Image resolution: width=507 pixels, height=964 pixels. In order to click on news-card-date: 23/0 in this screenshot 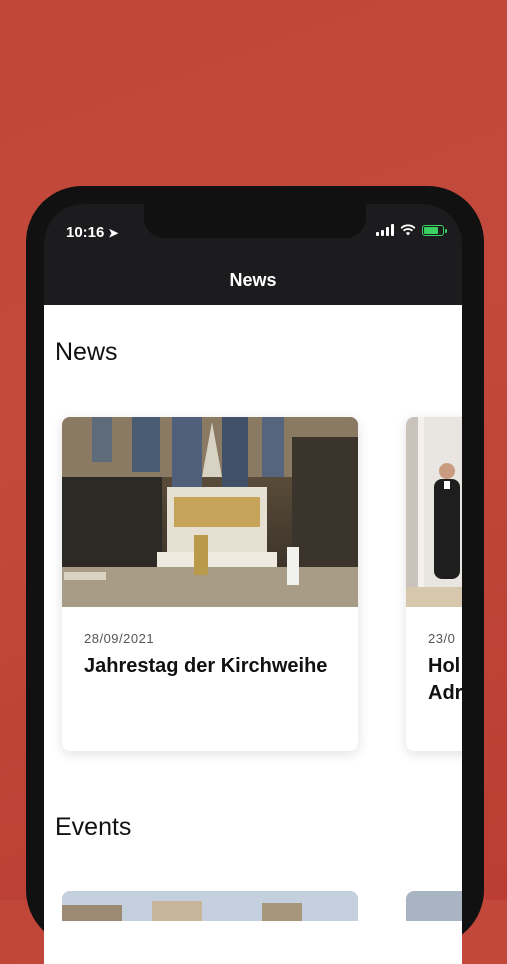, I will do `click(442, 638)`.